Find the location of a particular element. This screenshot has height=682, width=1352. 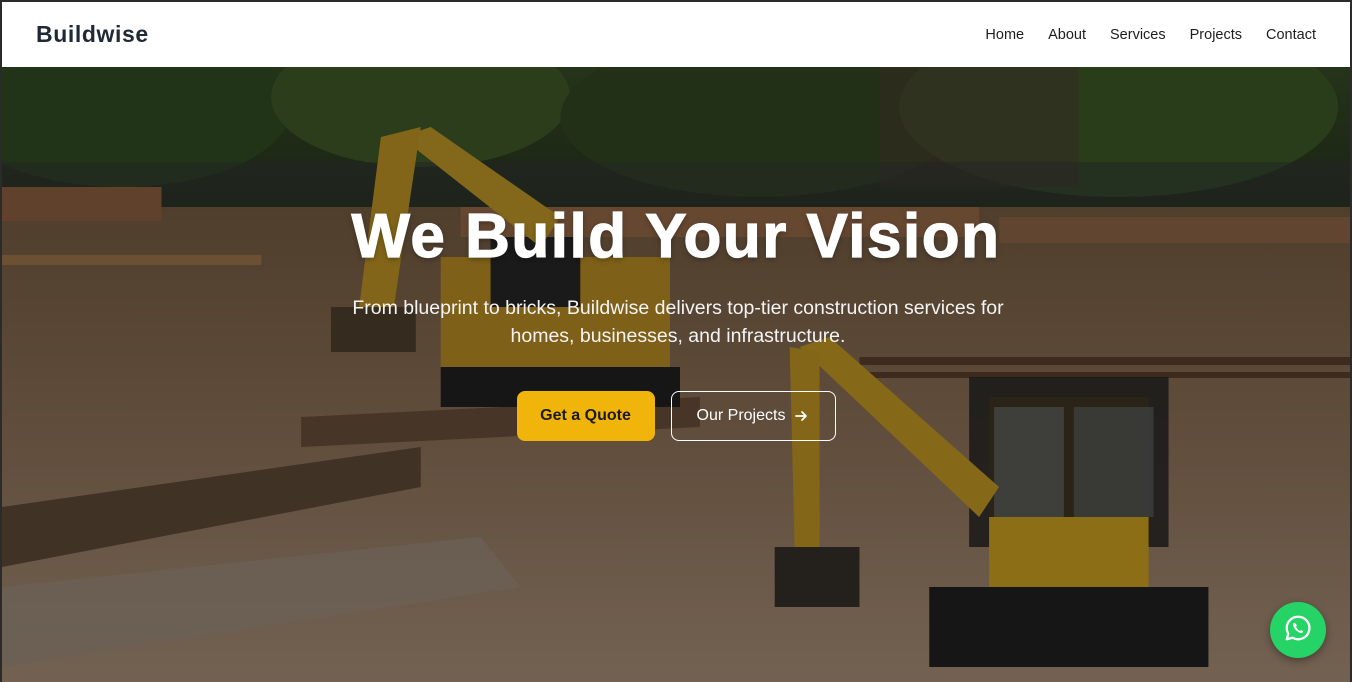

nav-link-services: Services is located at coordinates (1138, 35).